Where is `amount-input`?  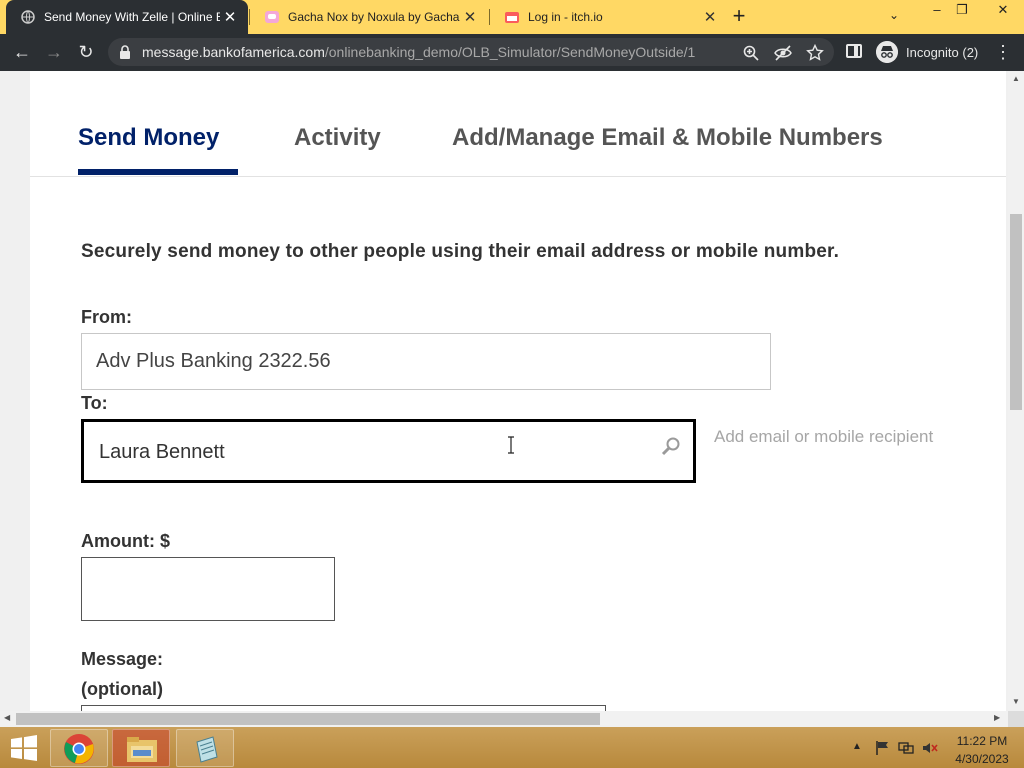 amount-input is located at coordinates (208, 589).